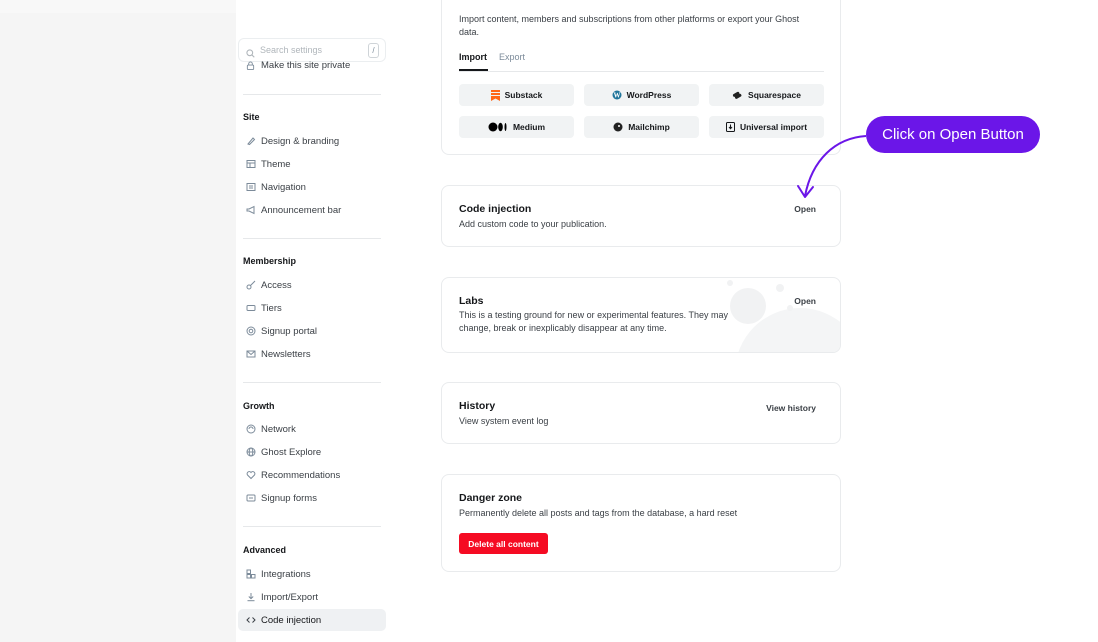 This screenshot has width=1098, height=642. What do you see at coordinates (649, 127) in the screenshot?
I see `button-label: Mailchimp` at bounding box center [649, 127].